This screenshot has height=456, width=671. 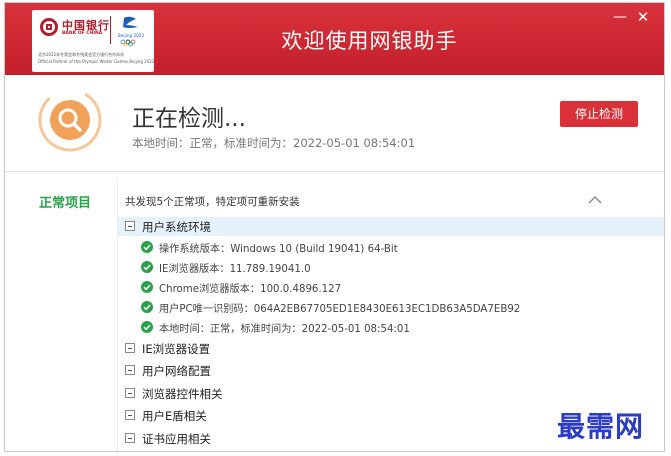 I want to click on minimize-button: —, so click(x=620, y=17).